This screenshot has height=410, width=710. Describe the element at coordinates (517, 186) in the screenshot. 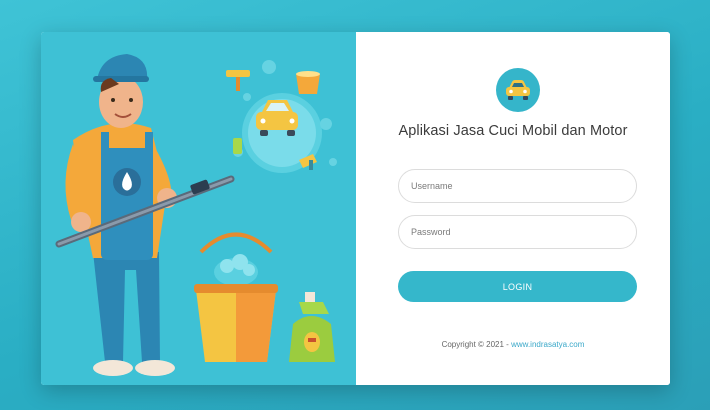

I see `username-input` at that location.